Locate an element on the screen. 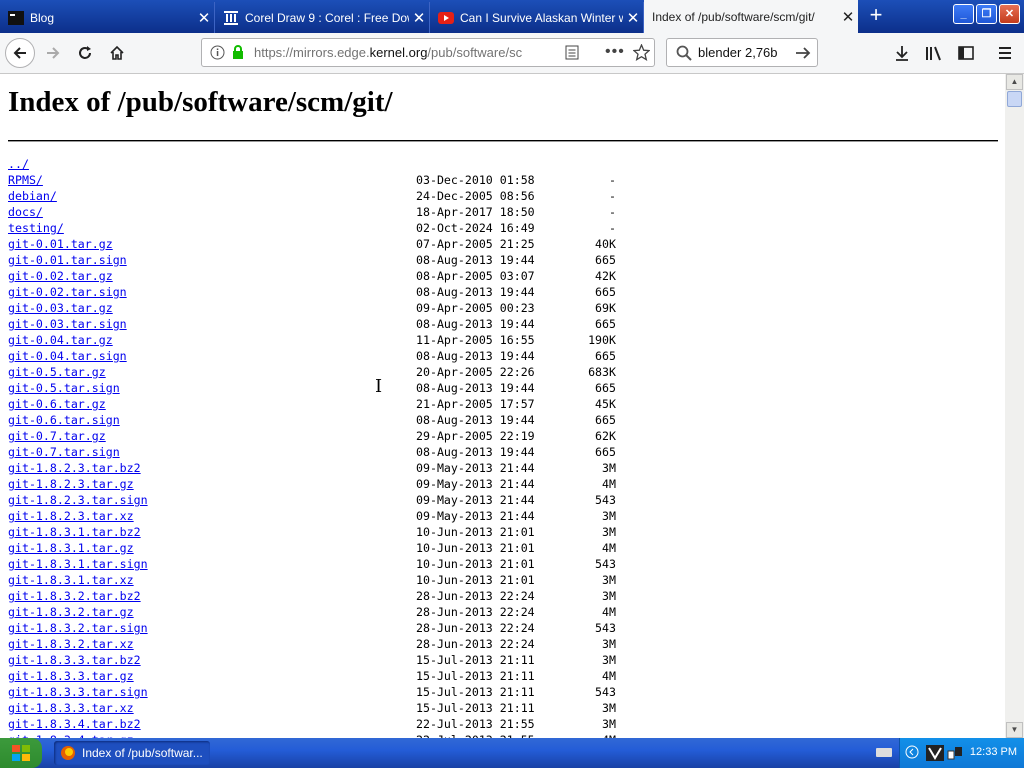 The height and width of the screenshot is (768, 1024). file-link: git-0.03.tar.gz is located at coordinates (60, 308).